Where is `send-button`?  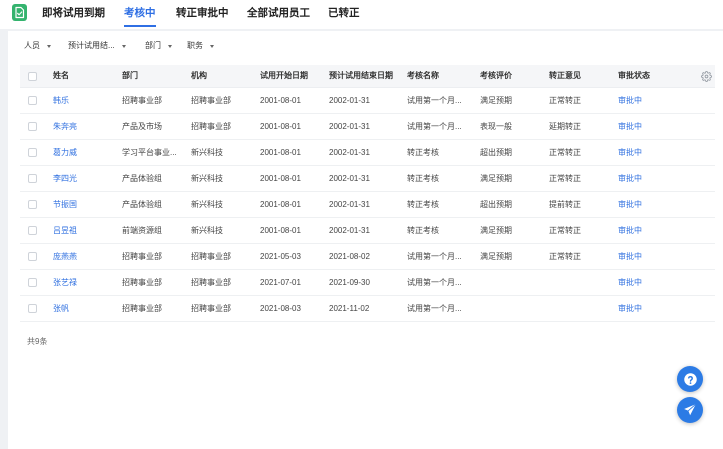
send-button is located at coordinates (690, 410).